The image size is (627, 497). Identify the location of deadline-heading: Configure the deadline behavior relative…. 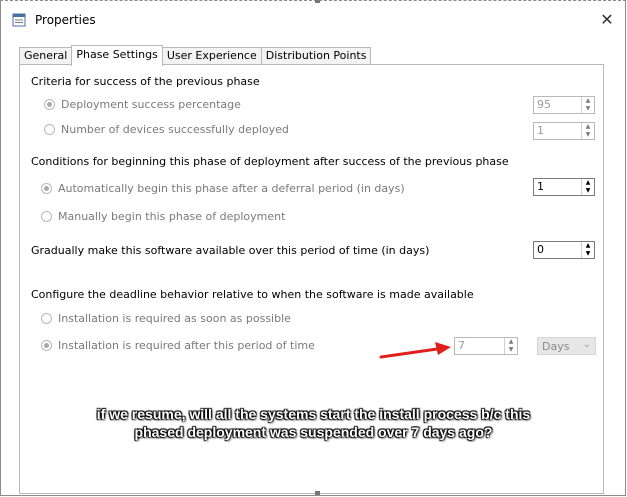
(252, 294).